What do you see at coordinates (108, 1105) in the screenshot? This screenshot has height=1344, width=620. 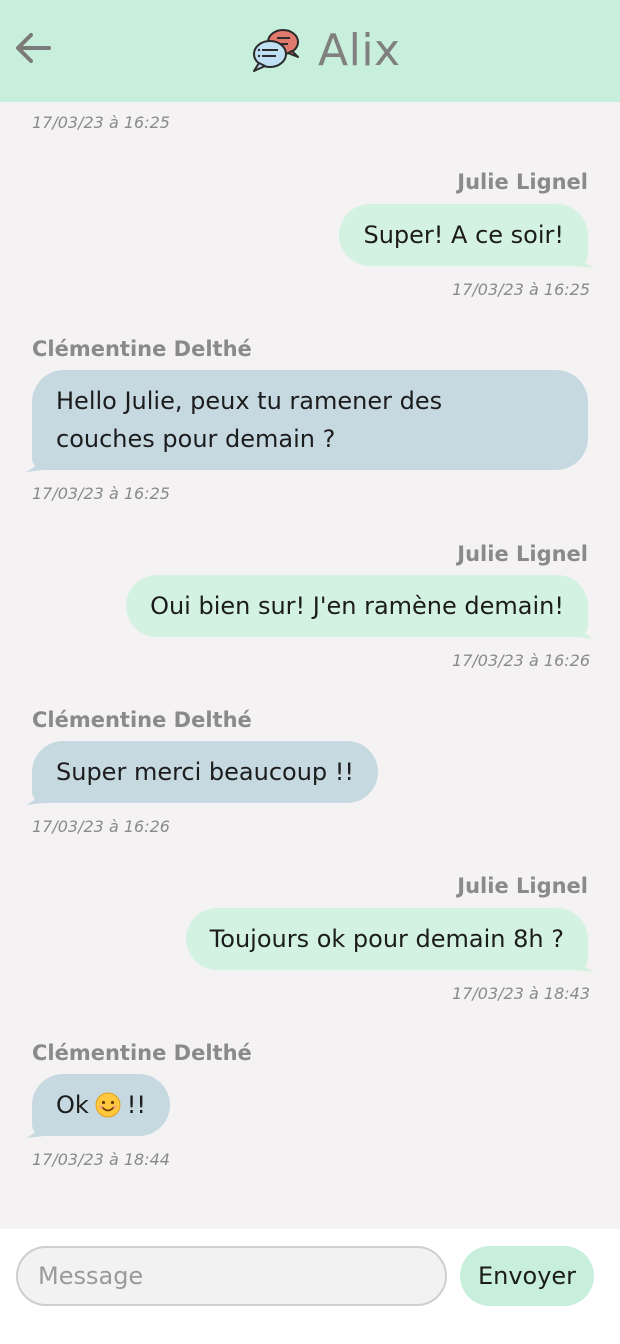 I see `smiling-face-icon` at bounding box center [108, 1105].